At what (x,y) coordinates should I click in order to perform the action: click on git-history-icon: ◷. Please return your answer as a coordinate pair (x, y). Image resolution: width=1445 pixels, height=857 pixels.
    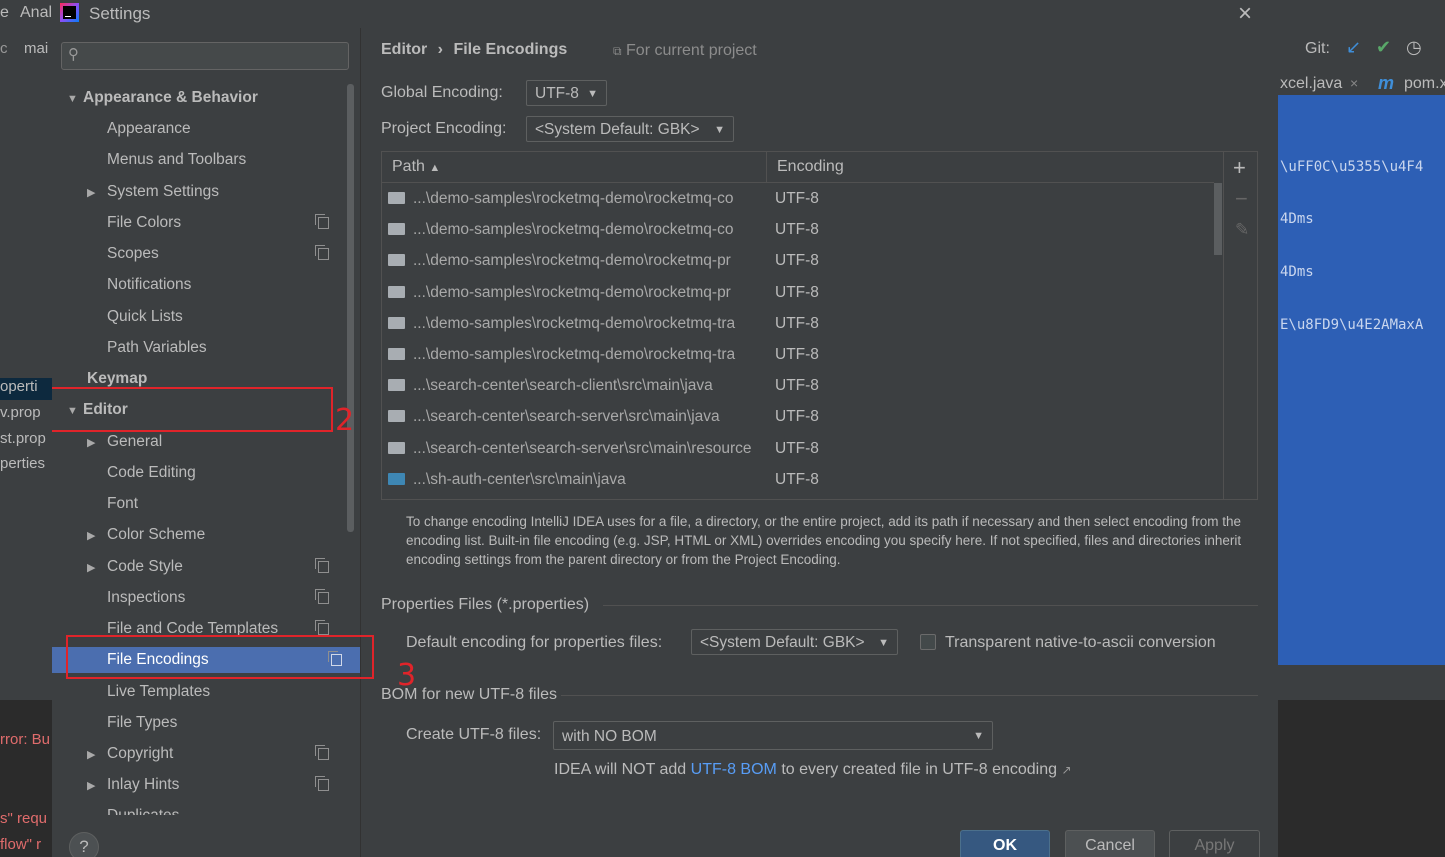
    Looking at the image, I should click on (1414, 47).